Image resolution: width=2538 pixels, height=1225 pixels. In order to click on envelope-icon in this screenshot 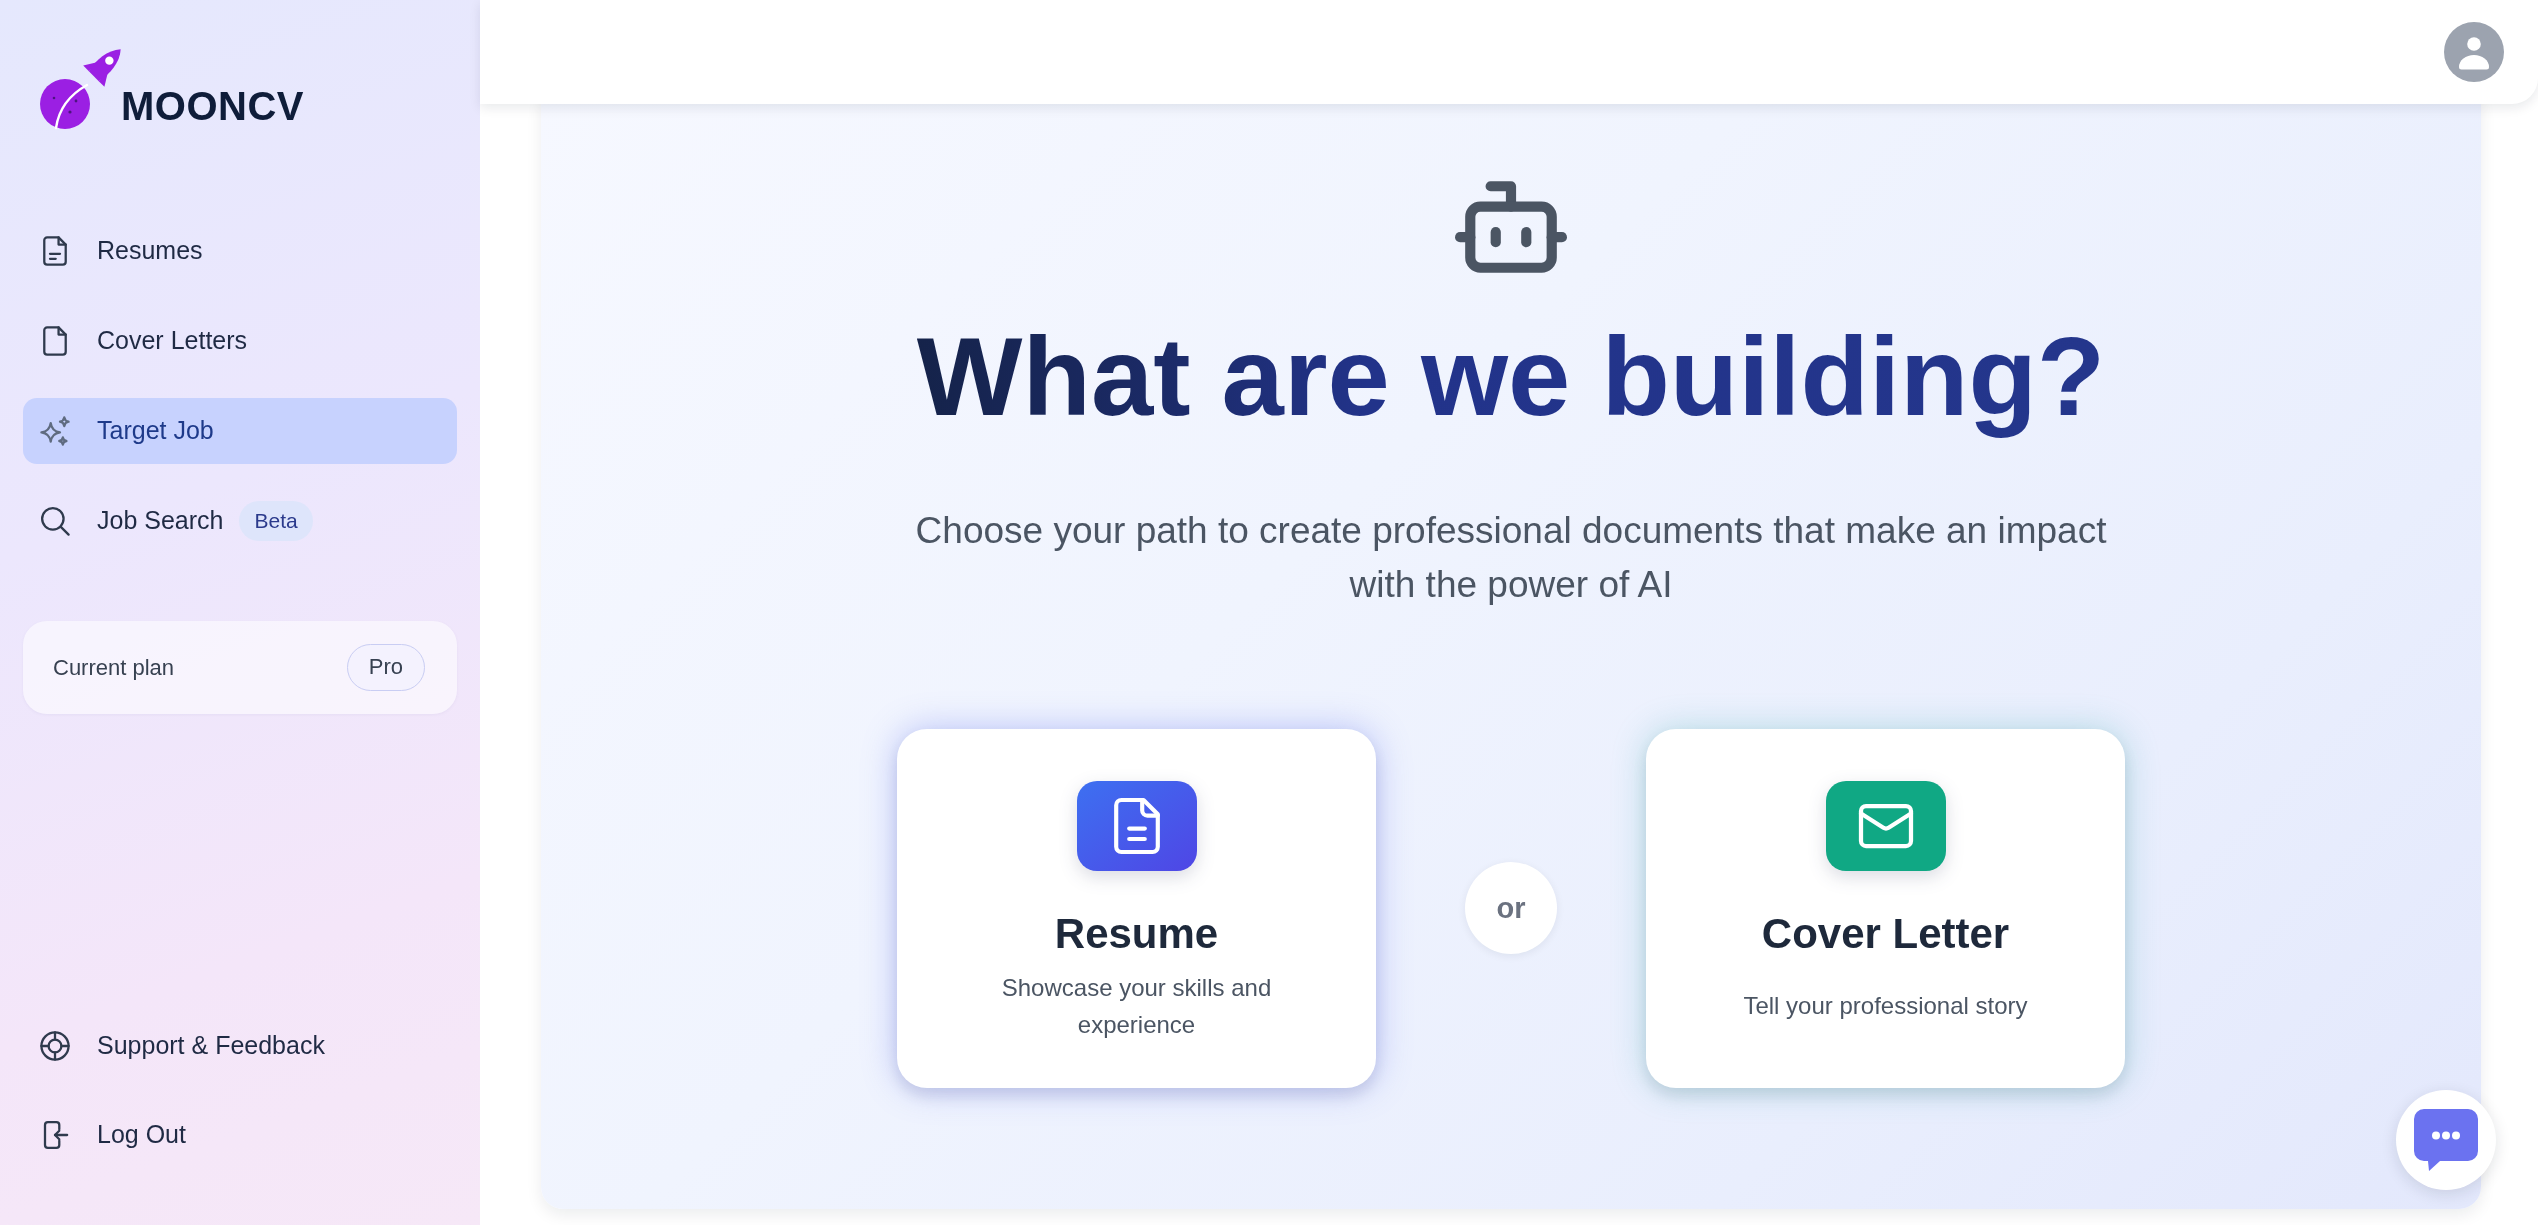, I will do `click(1885, 825)`.